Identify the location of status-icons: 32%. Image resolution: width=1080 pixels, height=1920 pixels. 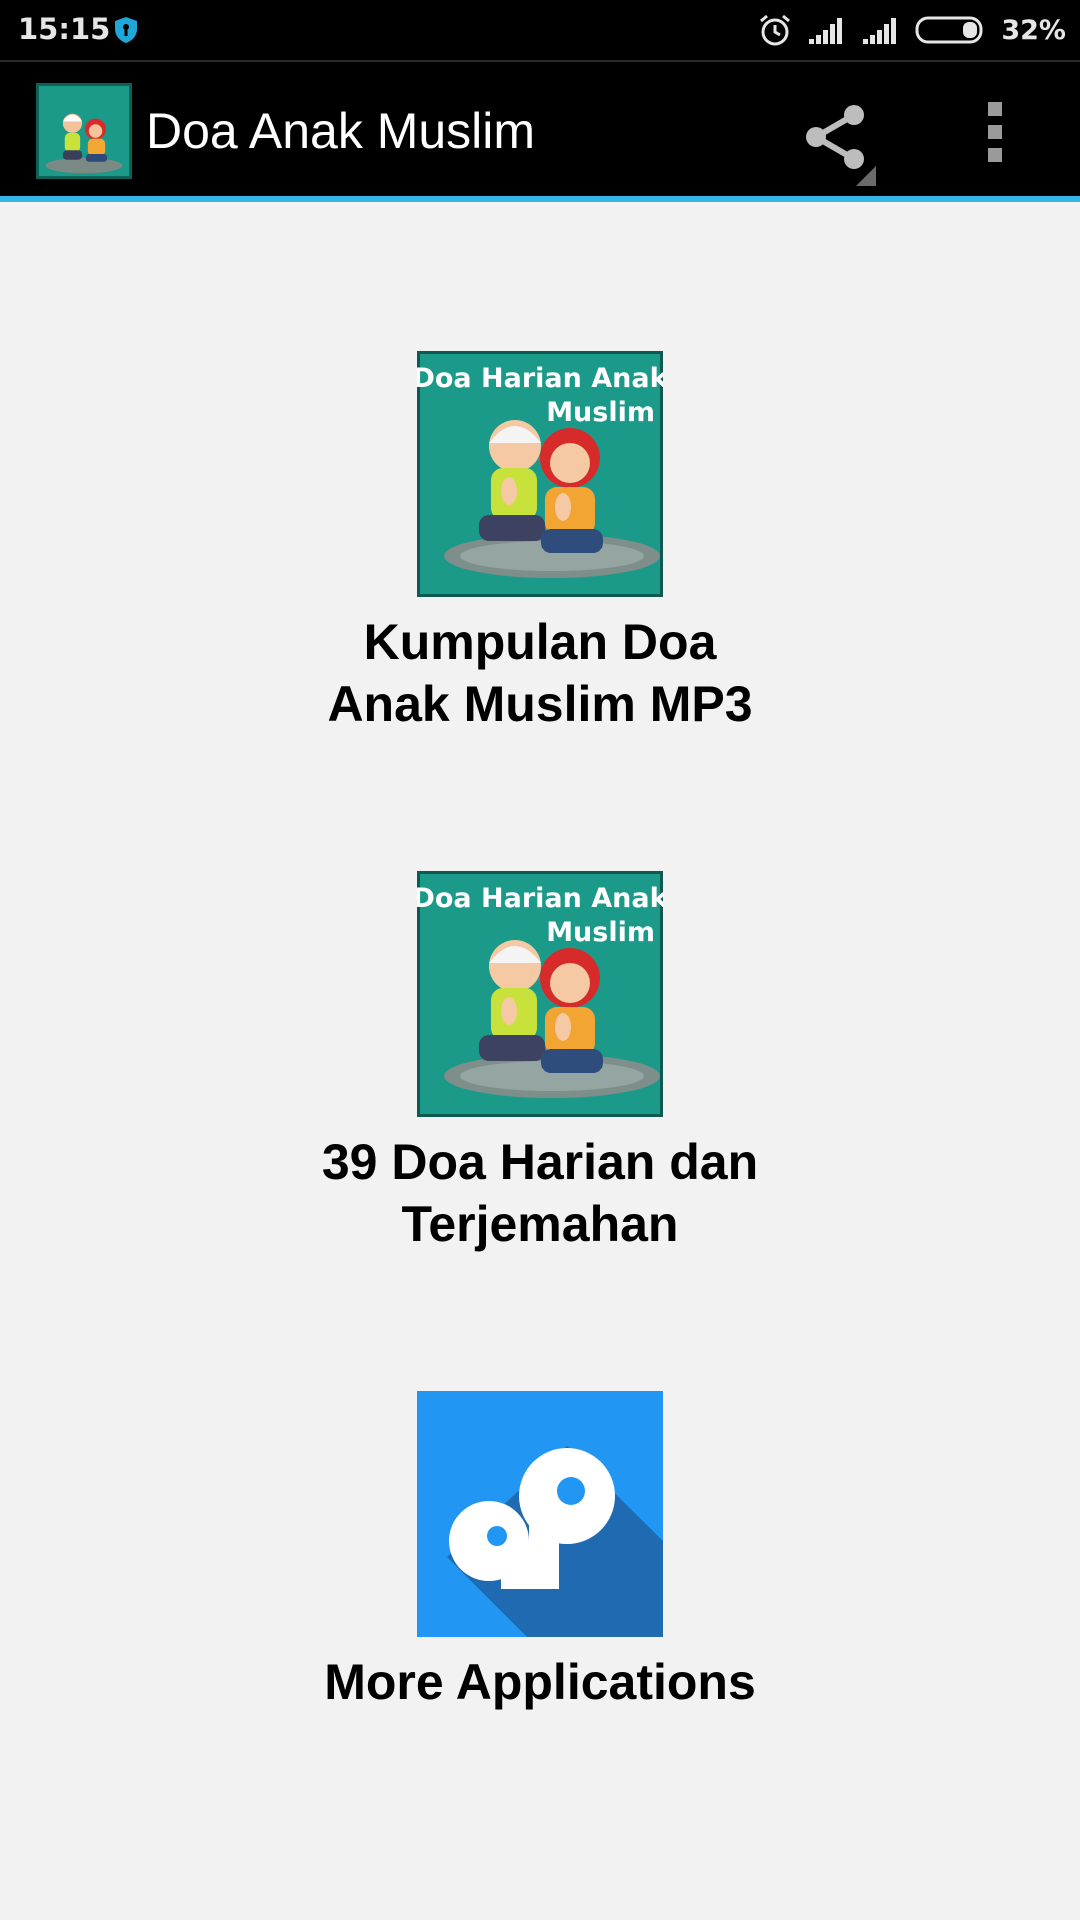
(911, 30).